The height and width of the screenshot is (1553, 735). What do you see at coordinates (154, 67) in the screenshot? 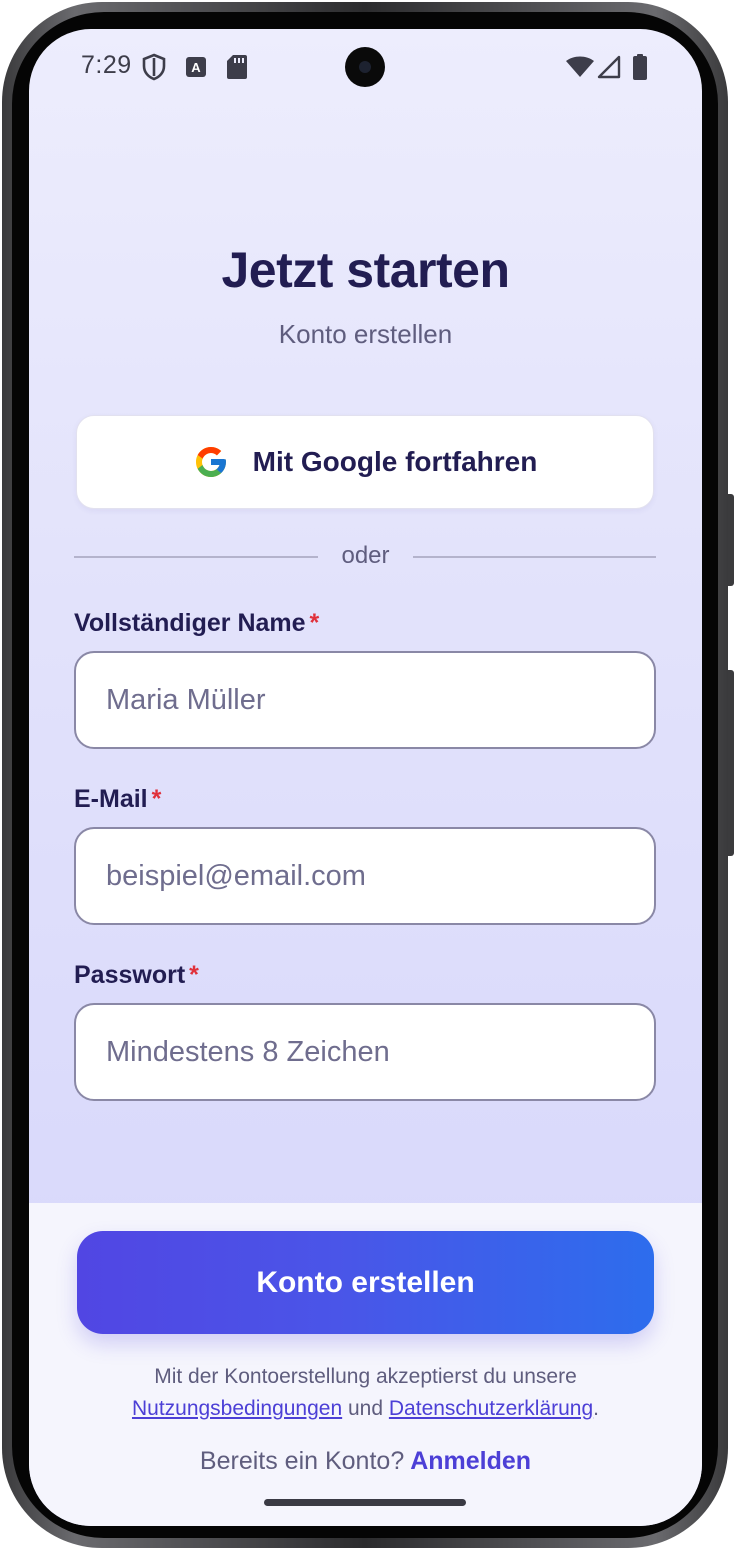
I see `shield-icon` at bounding box center [154, 67].